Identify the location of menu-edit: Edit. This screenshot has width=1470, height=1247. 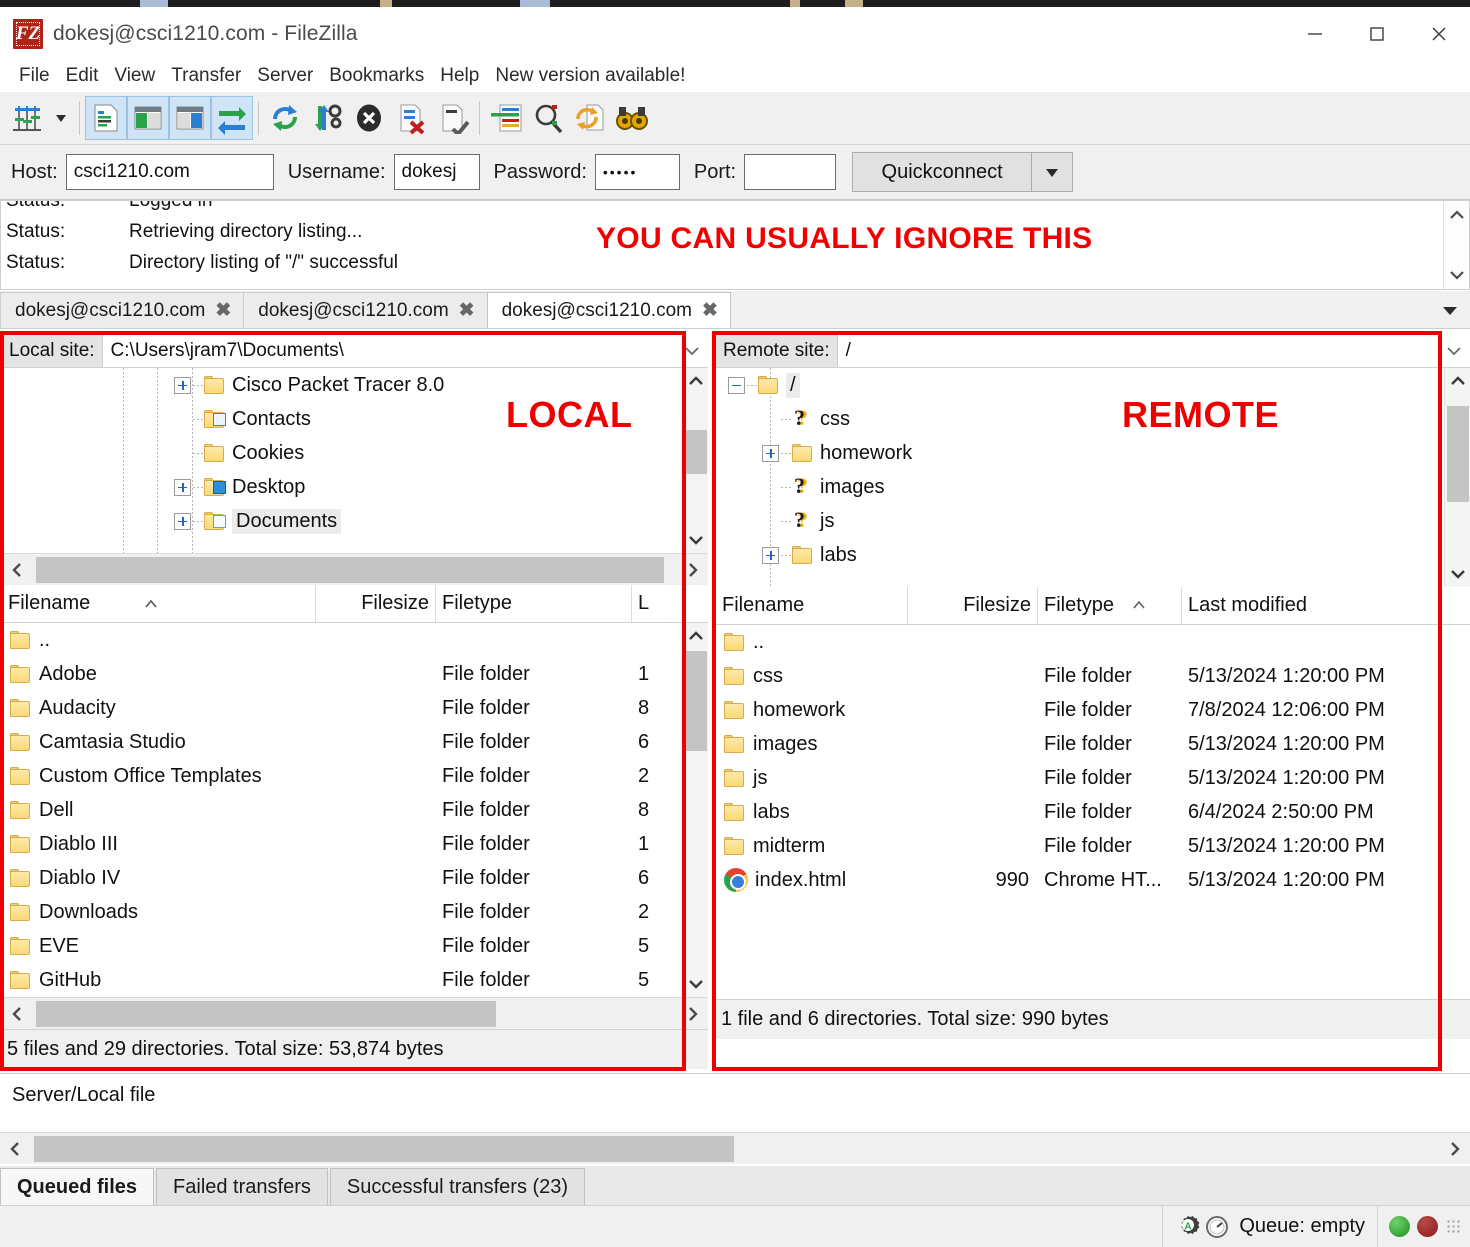
(82, 76).